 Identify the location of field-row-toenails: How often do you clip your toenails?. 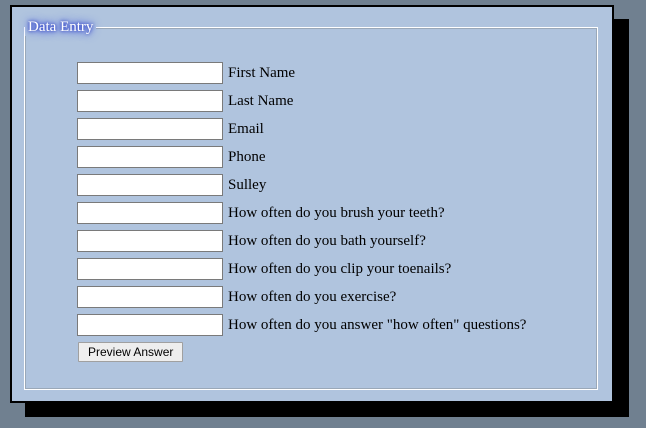
(301, 269).